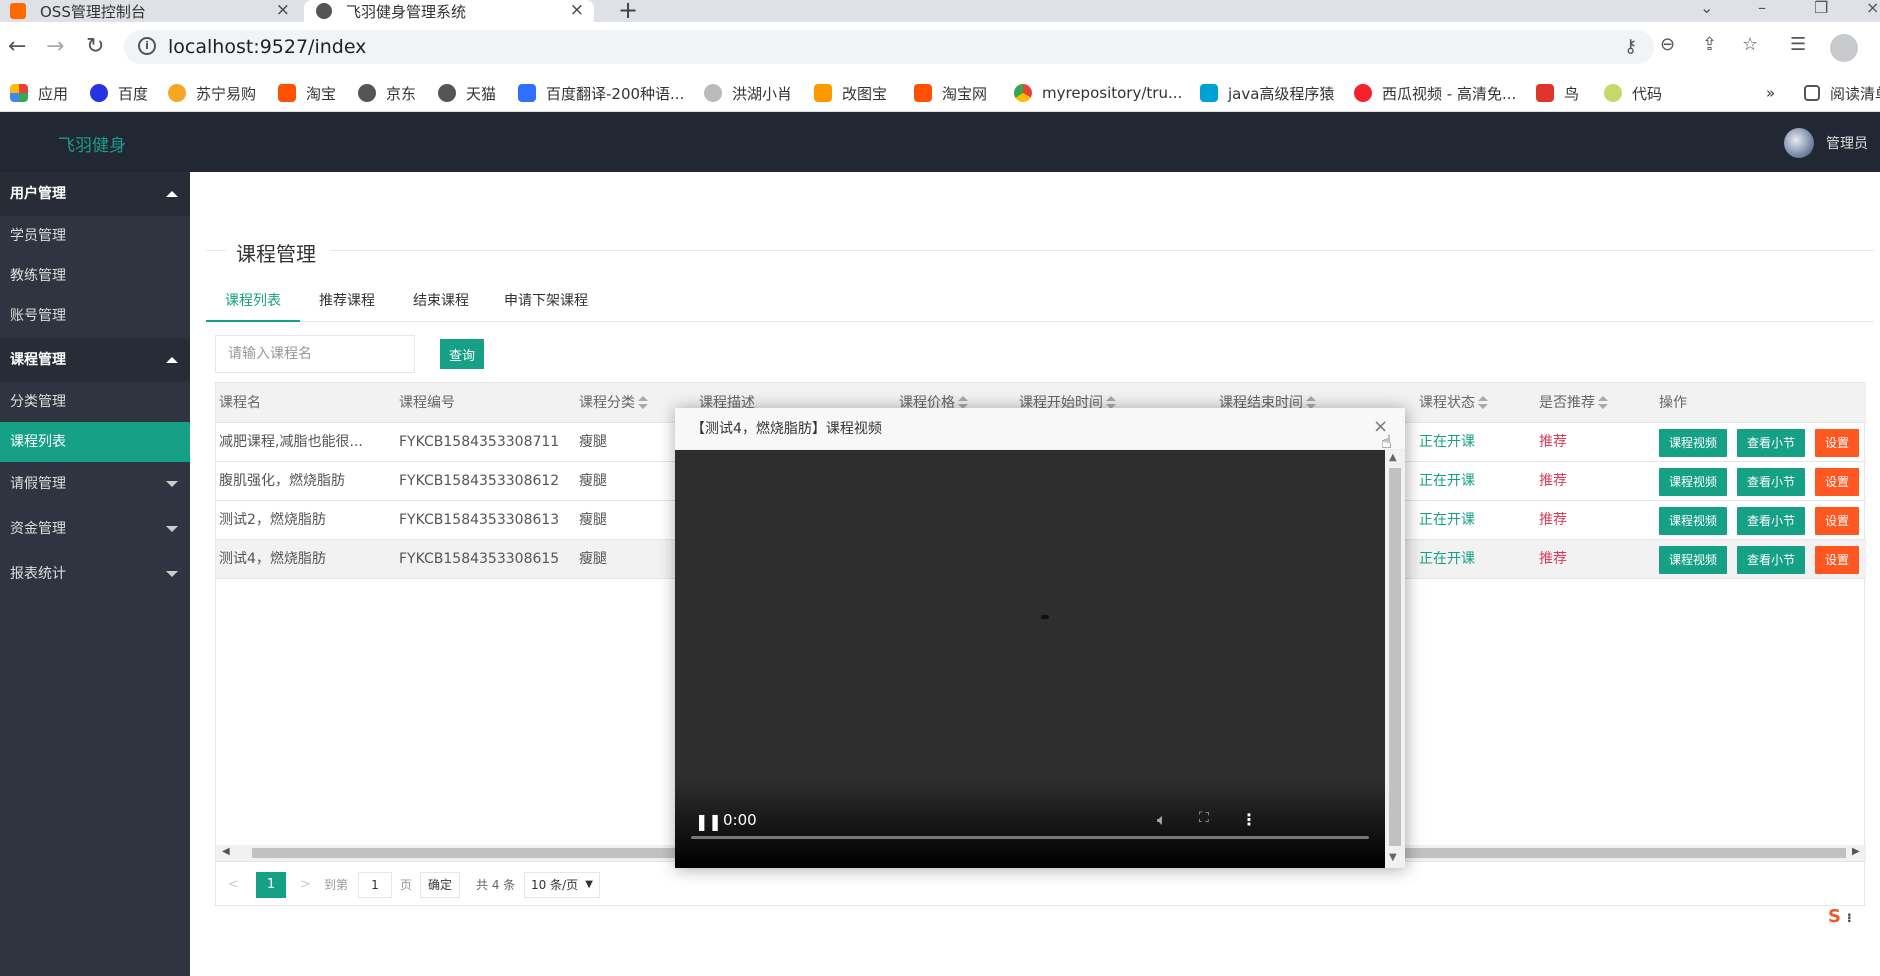 The image size is (1880, 976). I want to click on pause-icon: ❚❚, so click(708, 821).